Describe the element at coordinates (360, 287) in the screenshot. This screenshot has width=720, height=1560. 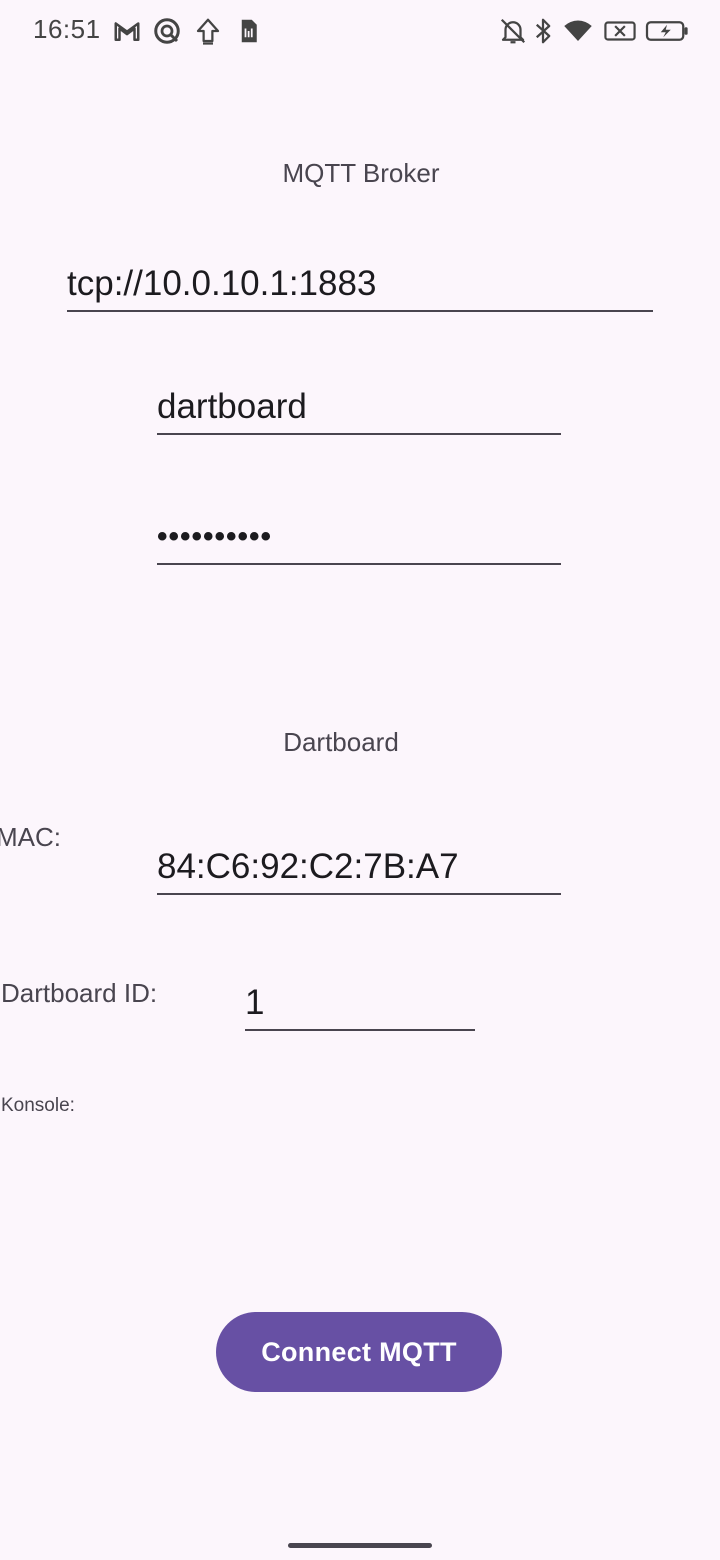
I see `broker-url-input: tcp://10.0.10.1:1883` at that location.